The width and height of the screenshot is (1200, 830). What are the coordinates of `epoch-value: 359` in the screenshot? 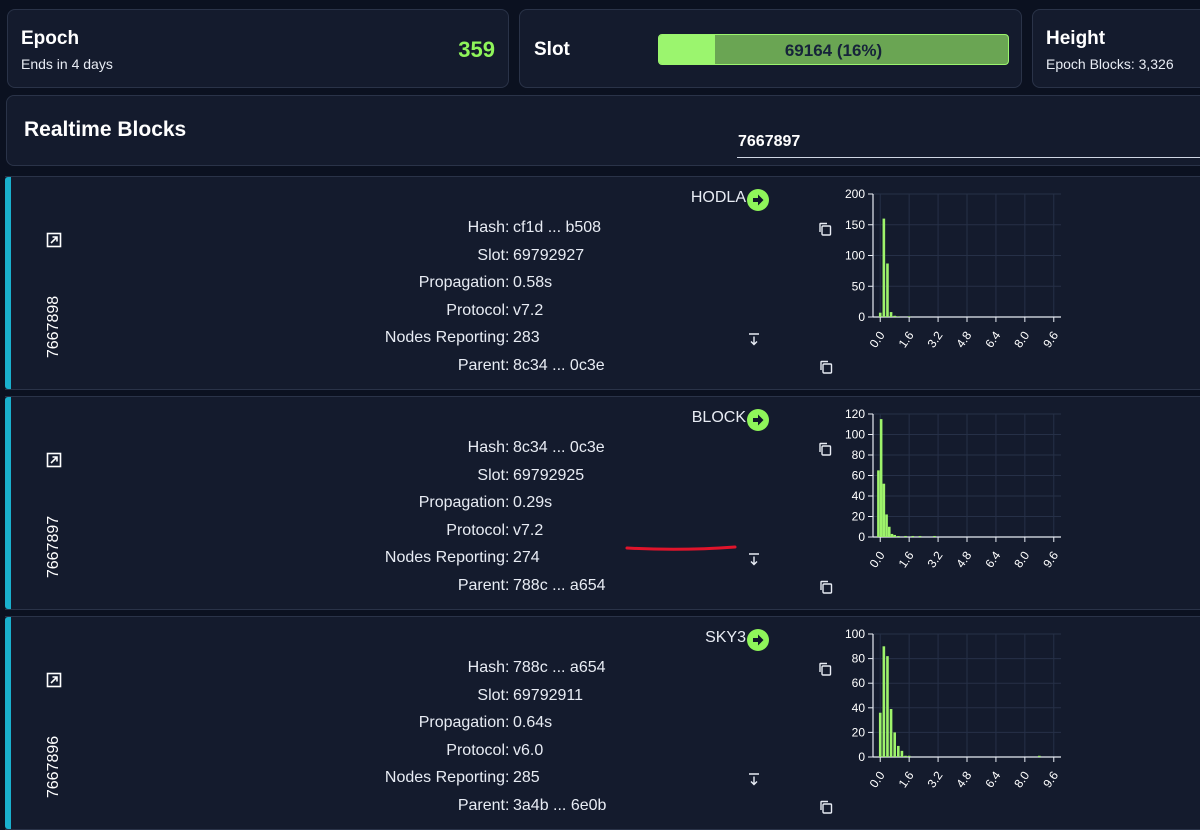 It's located at (476, 49).